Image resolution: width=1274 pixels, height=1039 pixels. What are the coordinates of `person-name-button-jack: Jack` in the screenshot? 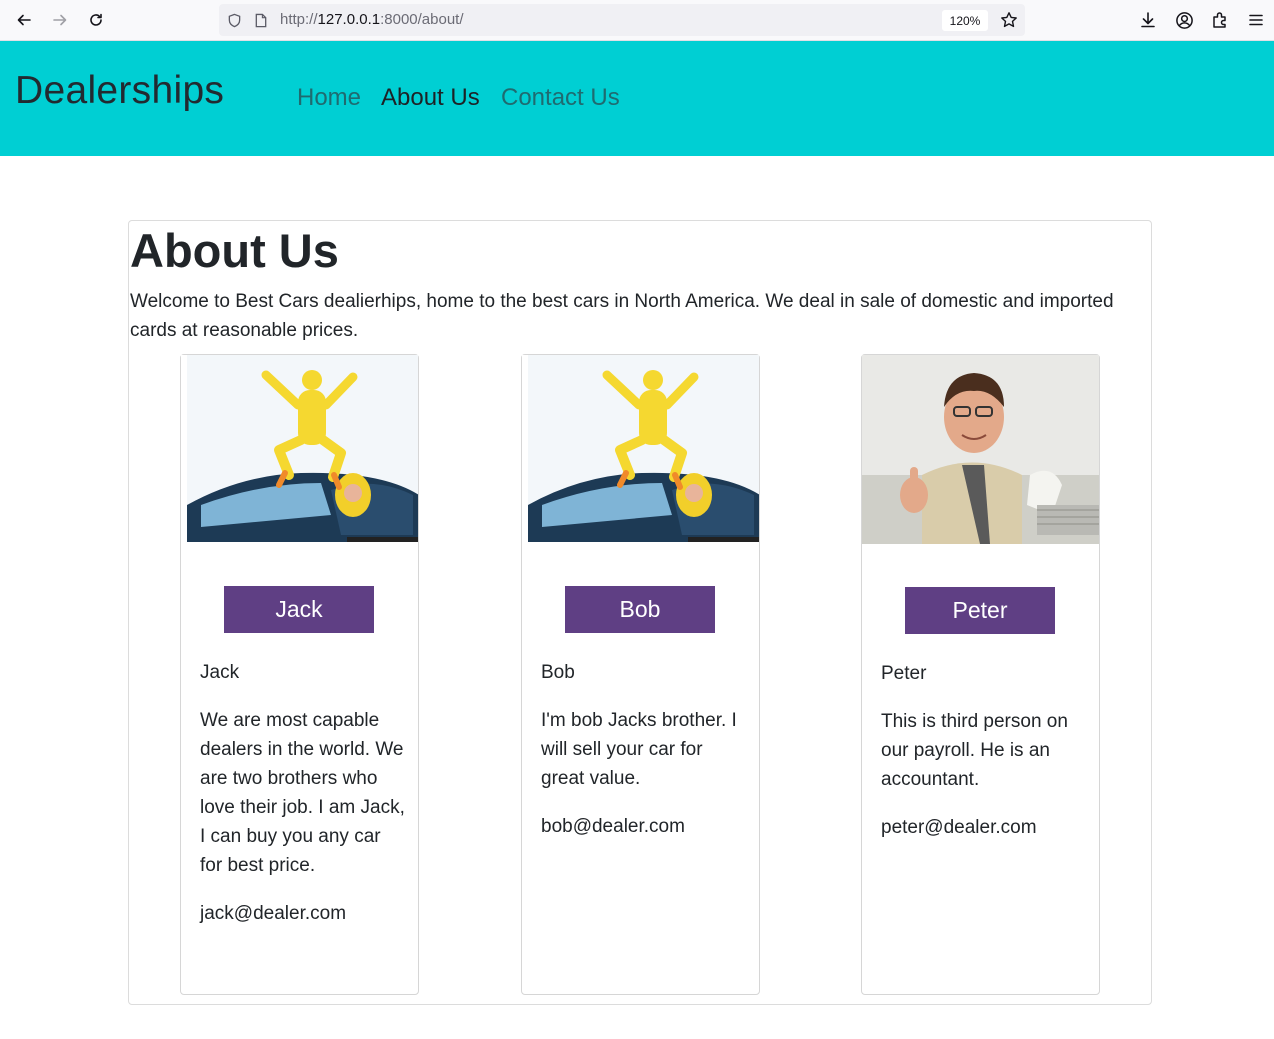 It's located at (299, 609).